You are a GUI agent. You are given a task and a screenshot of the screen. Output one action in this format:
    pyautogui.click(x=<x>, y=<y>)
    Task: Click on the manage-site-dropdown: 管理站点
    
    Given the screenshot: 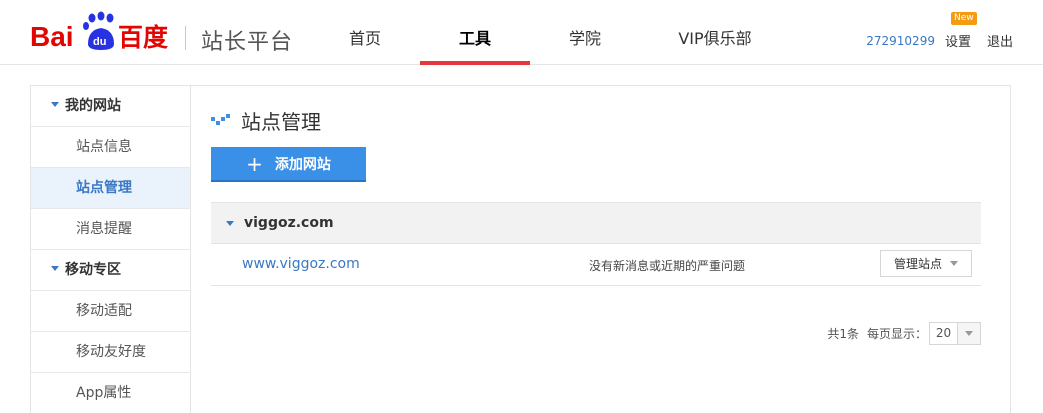 What is the action you would take?
    pyautogui.click(x=926, y=263)
    